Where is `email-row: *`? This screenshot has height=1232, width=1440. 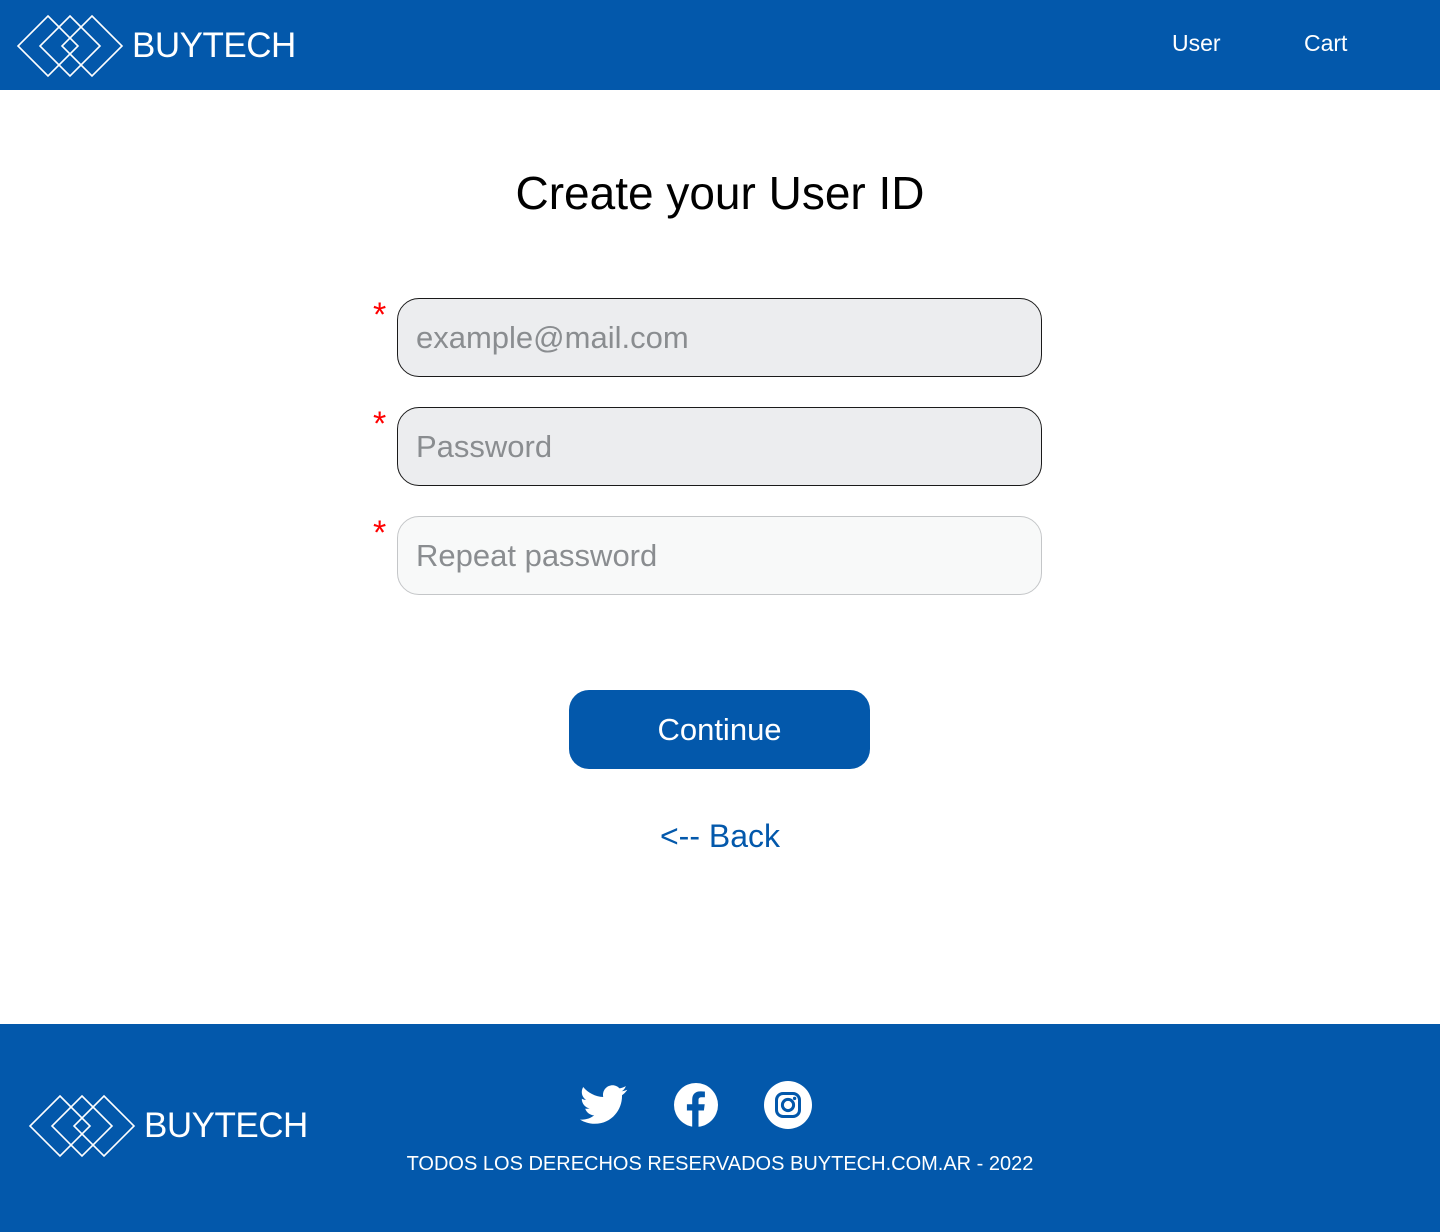 email-row: * is located at coordinates (710, 338).